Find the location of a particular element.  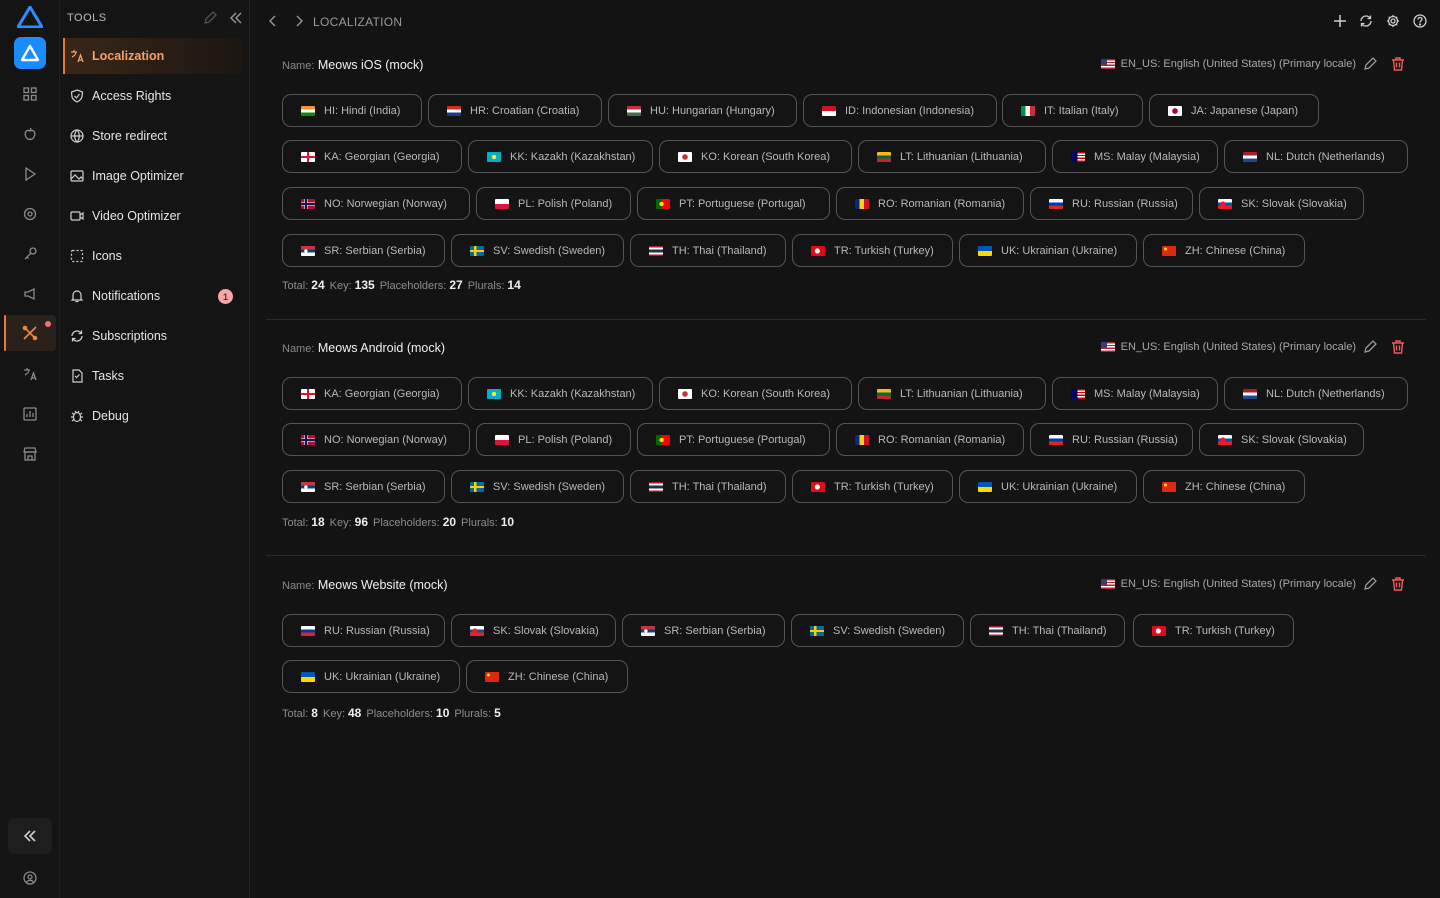

stat-label: Placeholders: is located at coordinates (406, 523).